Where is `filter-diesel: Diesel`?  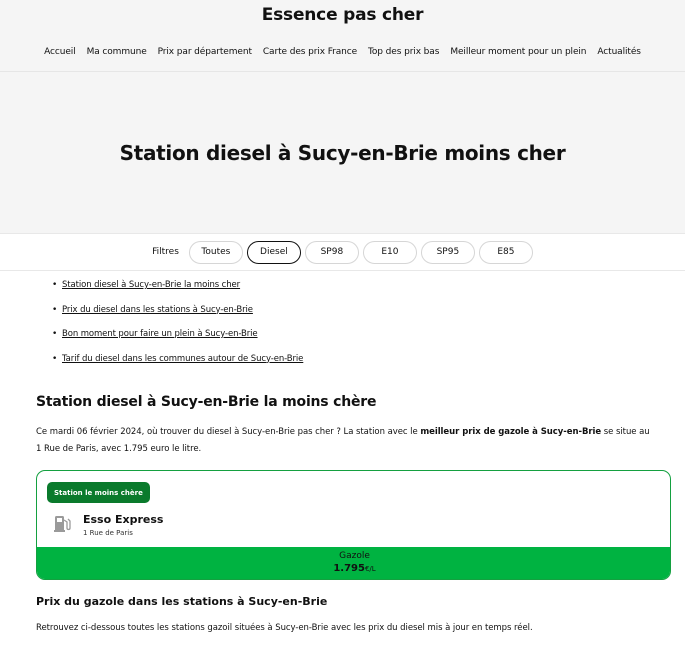 filter-diesel: Diesel is located at coordinates (273, 252).